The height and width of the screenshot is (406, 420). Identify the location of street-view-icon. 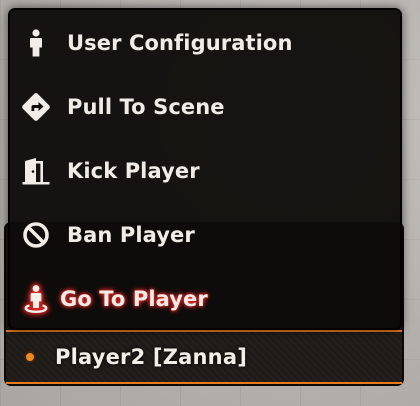
(36, 299).